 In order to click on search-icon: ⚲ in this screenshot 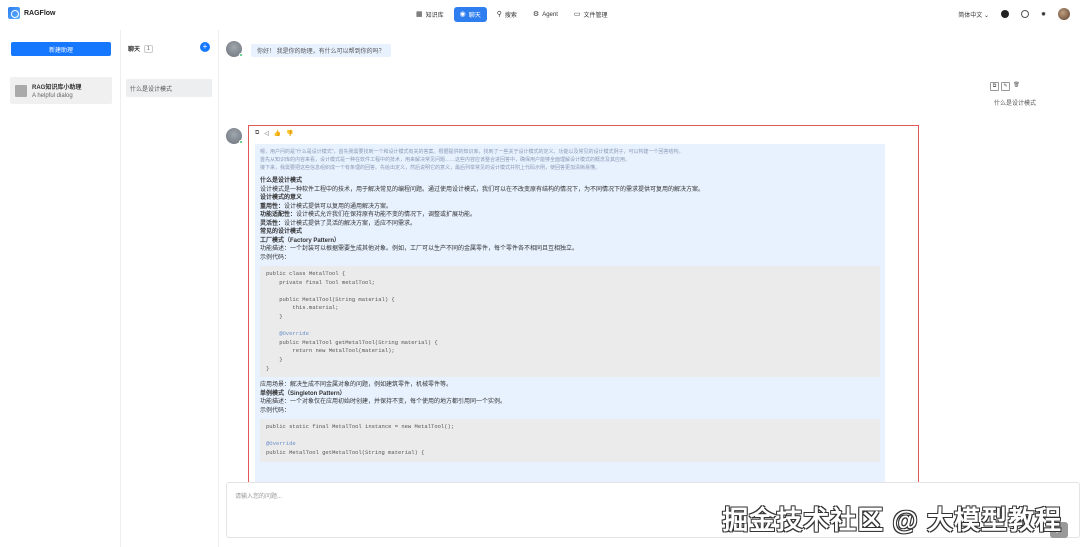, I will do `click(499, 14)`.